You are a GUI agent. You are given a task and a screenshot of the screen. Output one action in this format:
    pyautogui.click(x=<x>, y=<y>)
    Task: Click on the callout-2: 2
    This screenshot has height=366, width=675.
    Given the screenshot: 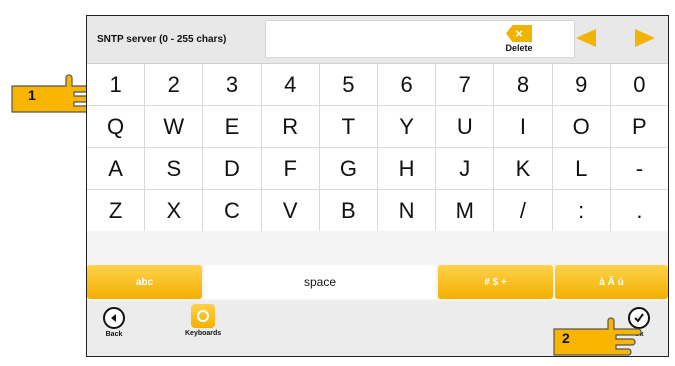 What is the action you would take?
    pyautogui.click(x=597, y=338)
    